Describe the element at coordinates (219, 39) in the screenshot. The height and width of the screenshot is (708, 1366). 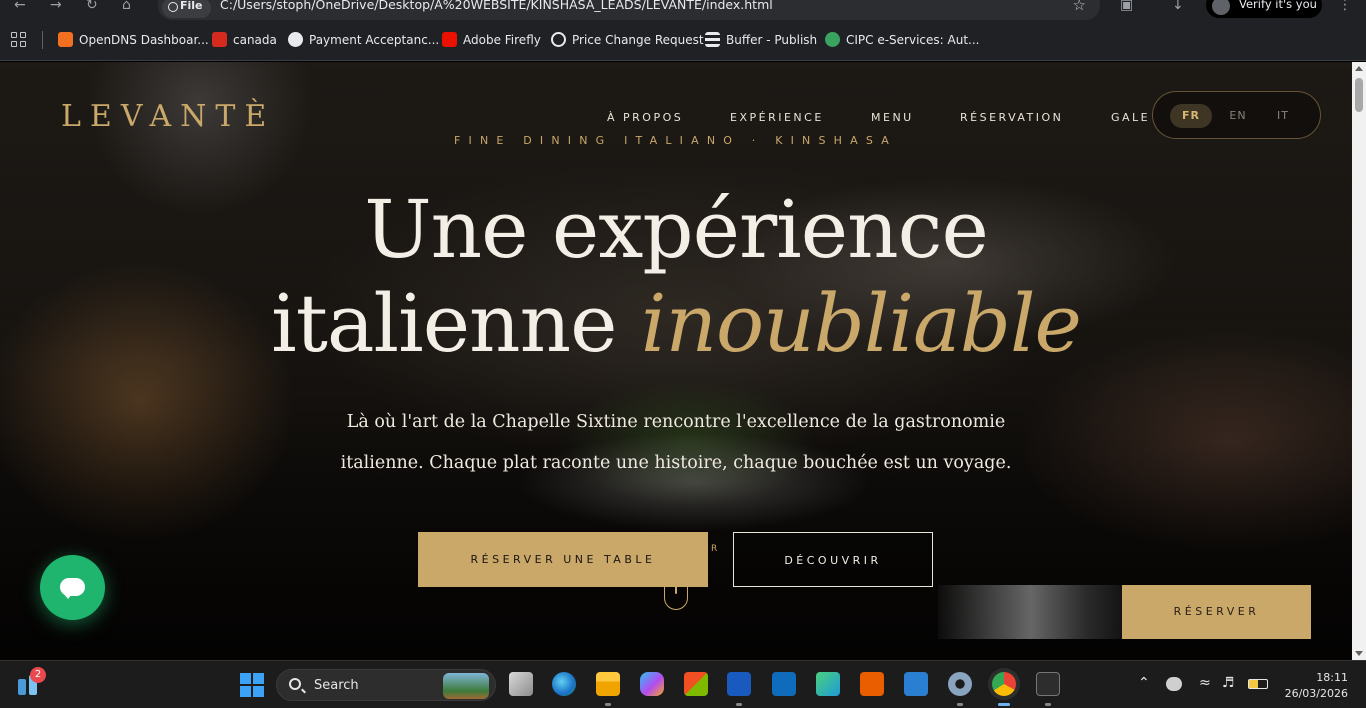
I see `maple-leaf-icon` at that location.